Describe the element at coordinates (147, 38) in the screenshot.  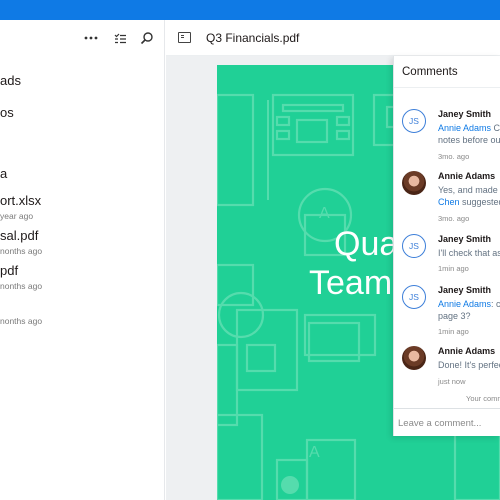
I see `search-icon` at that location.